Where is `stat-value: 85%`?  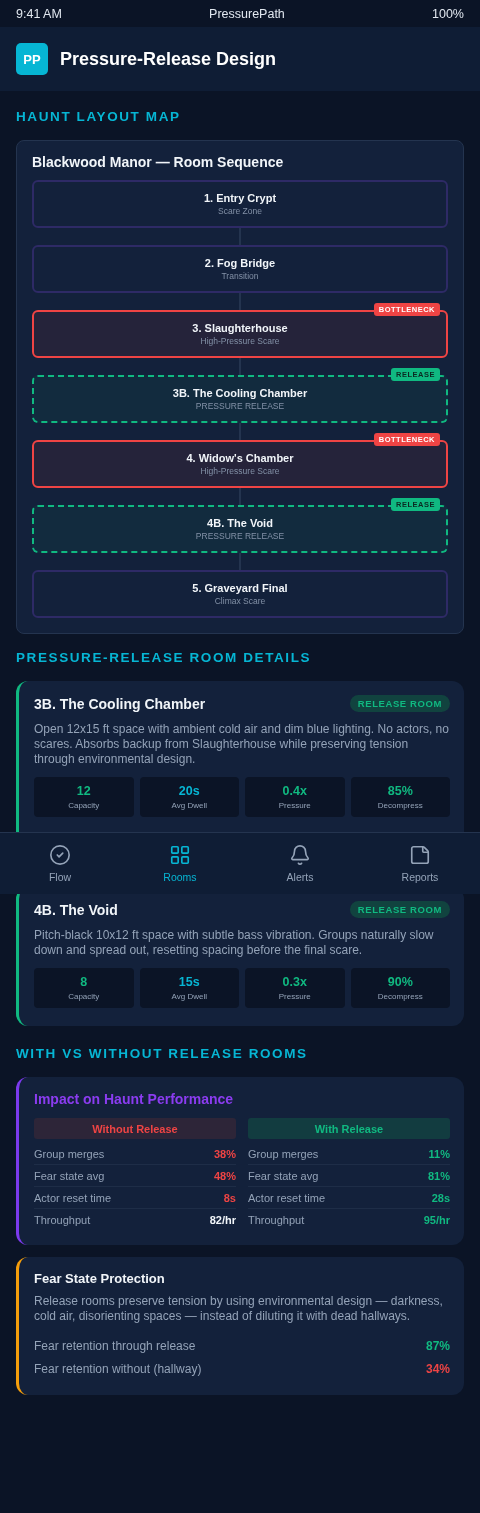 stat-value: 85% is located at coordinates (400, 791).